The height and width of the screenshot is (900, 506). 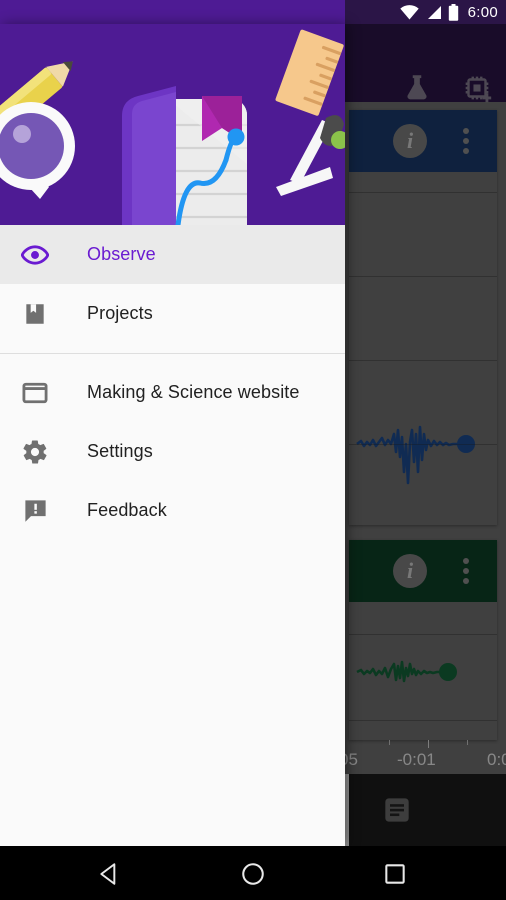 I want to click on sidebar-item-settings: Settings, so click(x=172, y=451).